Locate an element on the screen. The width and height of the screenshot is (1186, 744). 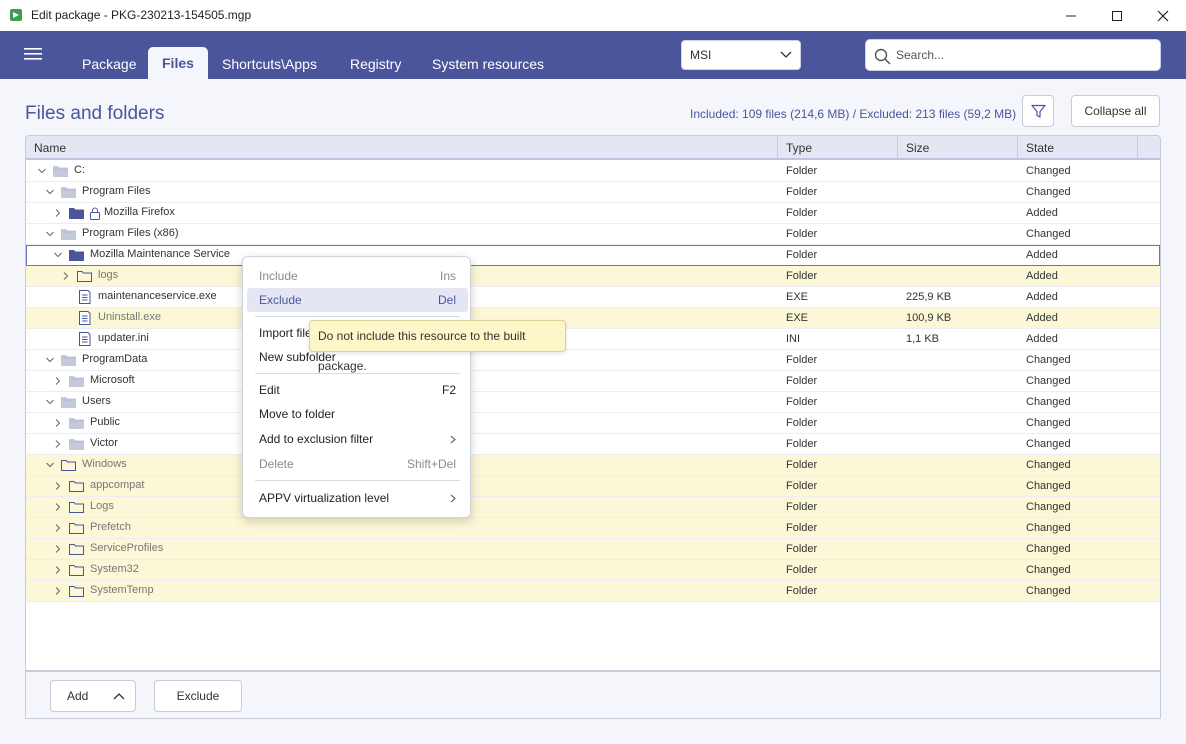
table-row: Mozilla Maintenance Service Folder Added is located at coordinates (593, 255).